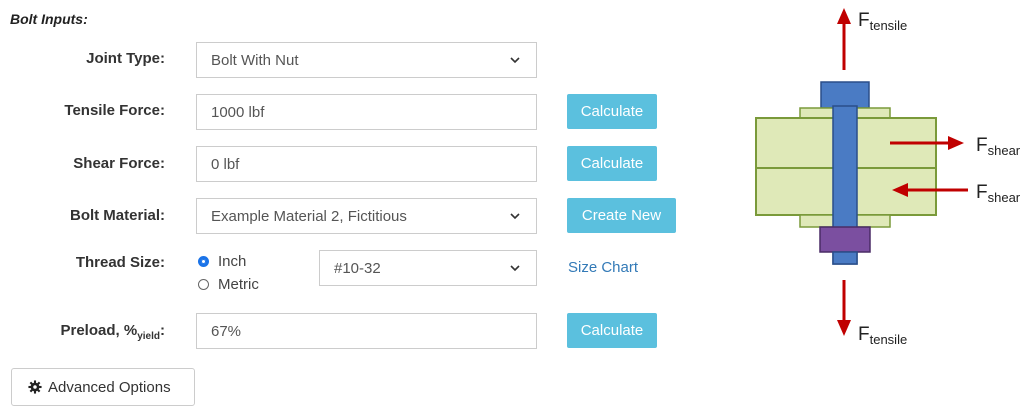 This screenshot has height=406, width=1026. What do you see at coordinates (357, 268) in the screenshot?
I see `thread-size-value: #10-32` at bounding box center [357, 268].